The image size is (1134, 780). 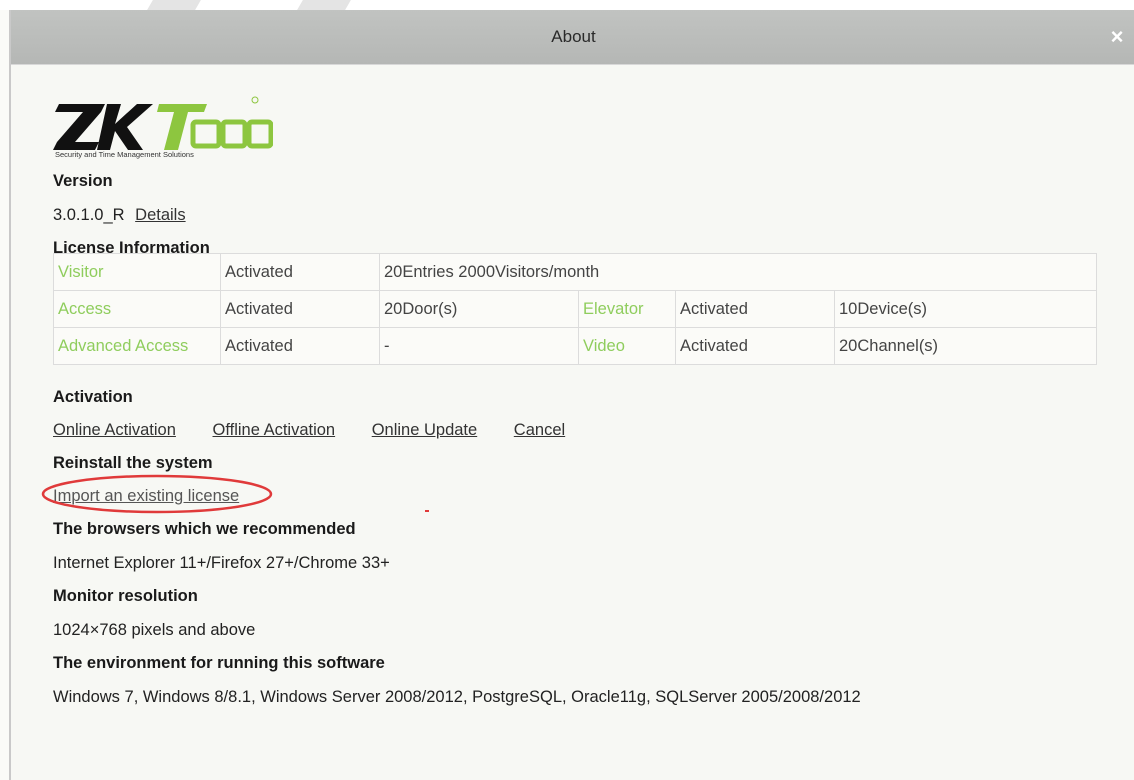 I want to click on close-button: ×, so click(x=1117, y=37).